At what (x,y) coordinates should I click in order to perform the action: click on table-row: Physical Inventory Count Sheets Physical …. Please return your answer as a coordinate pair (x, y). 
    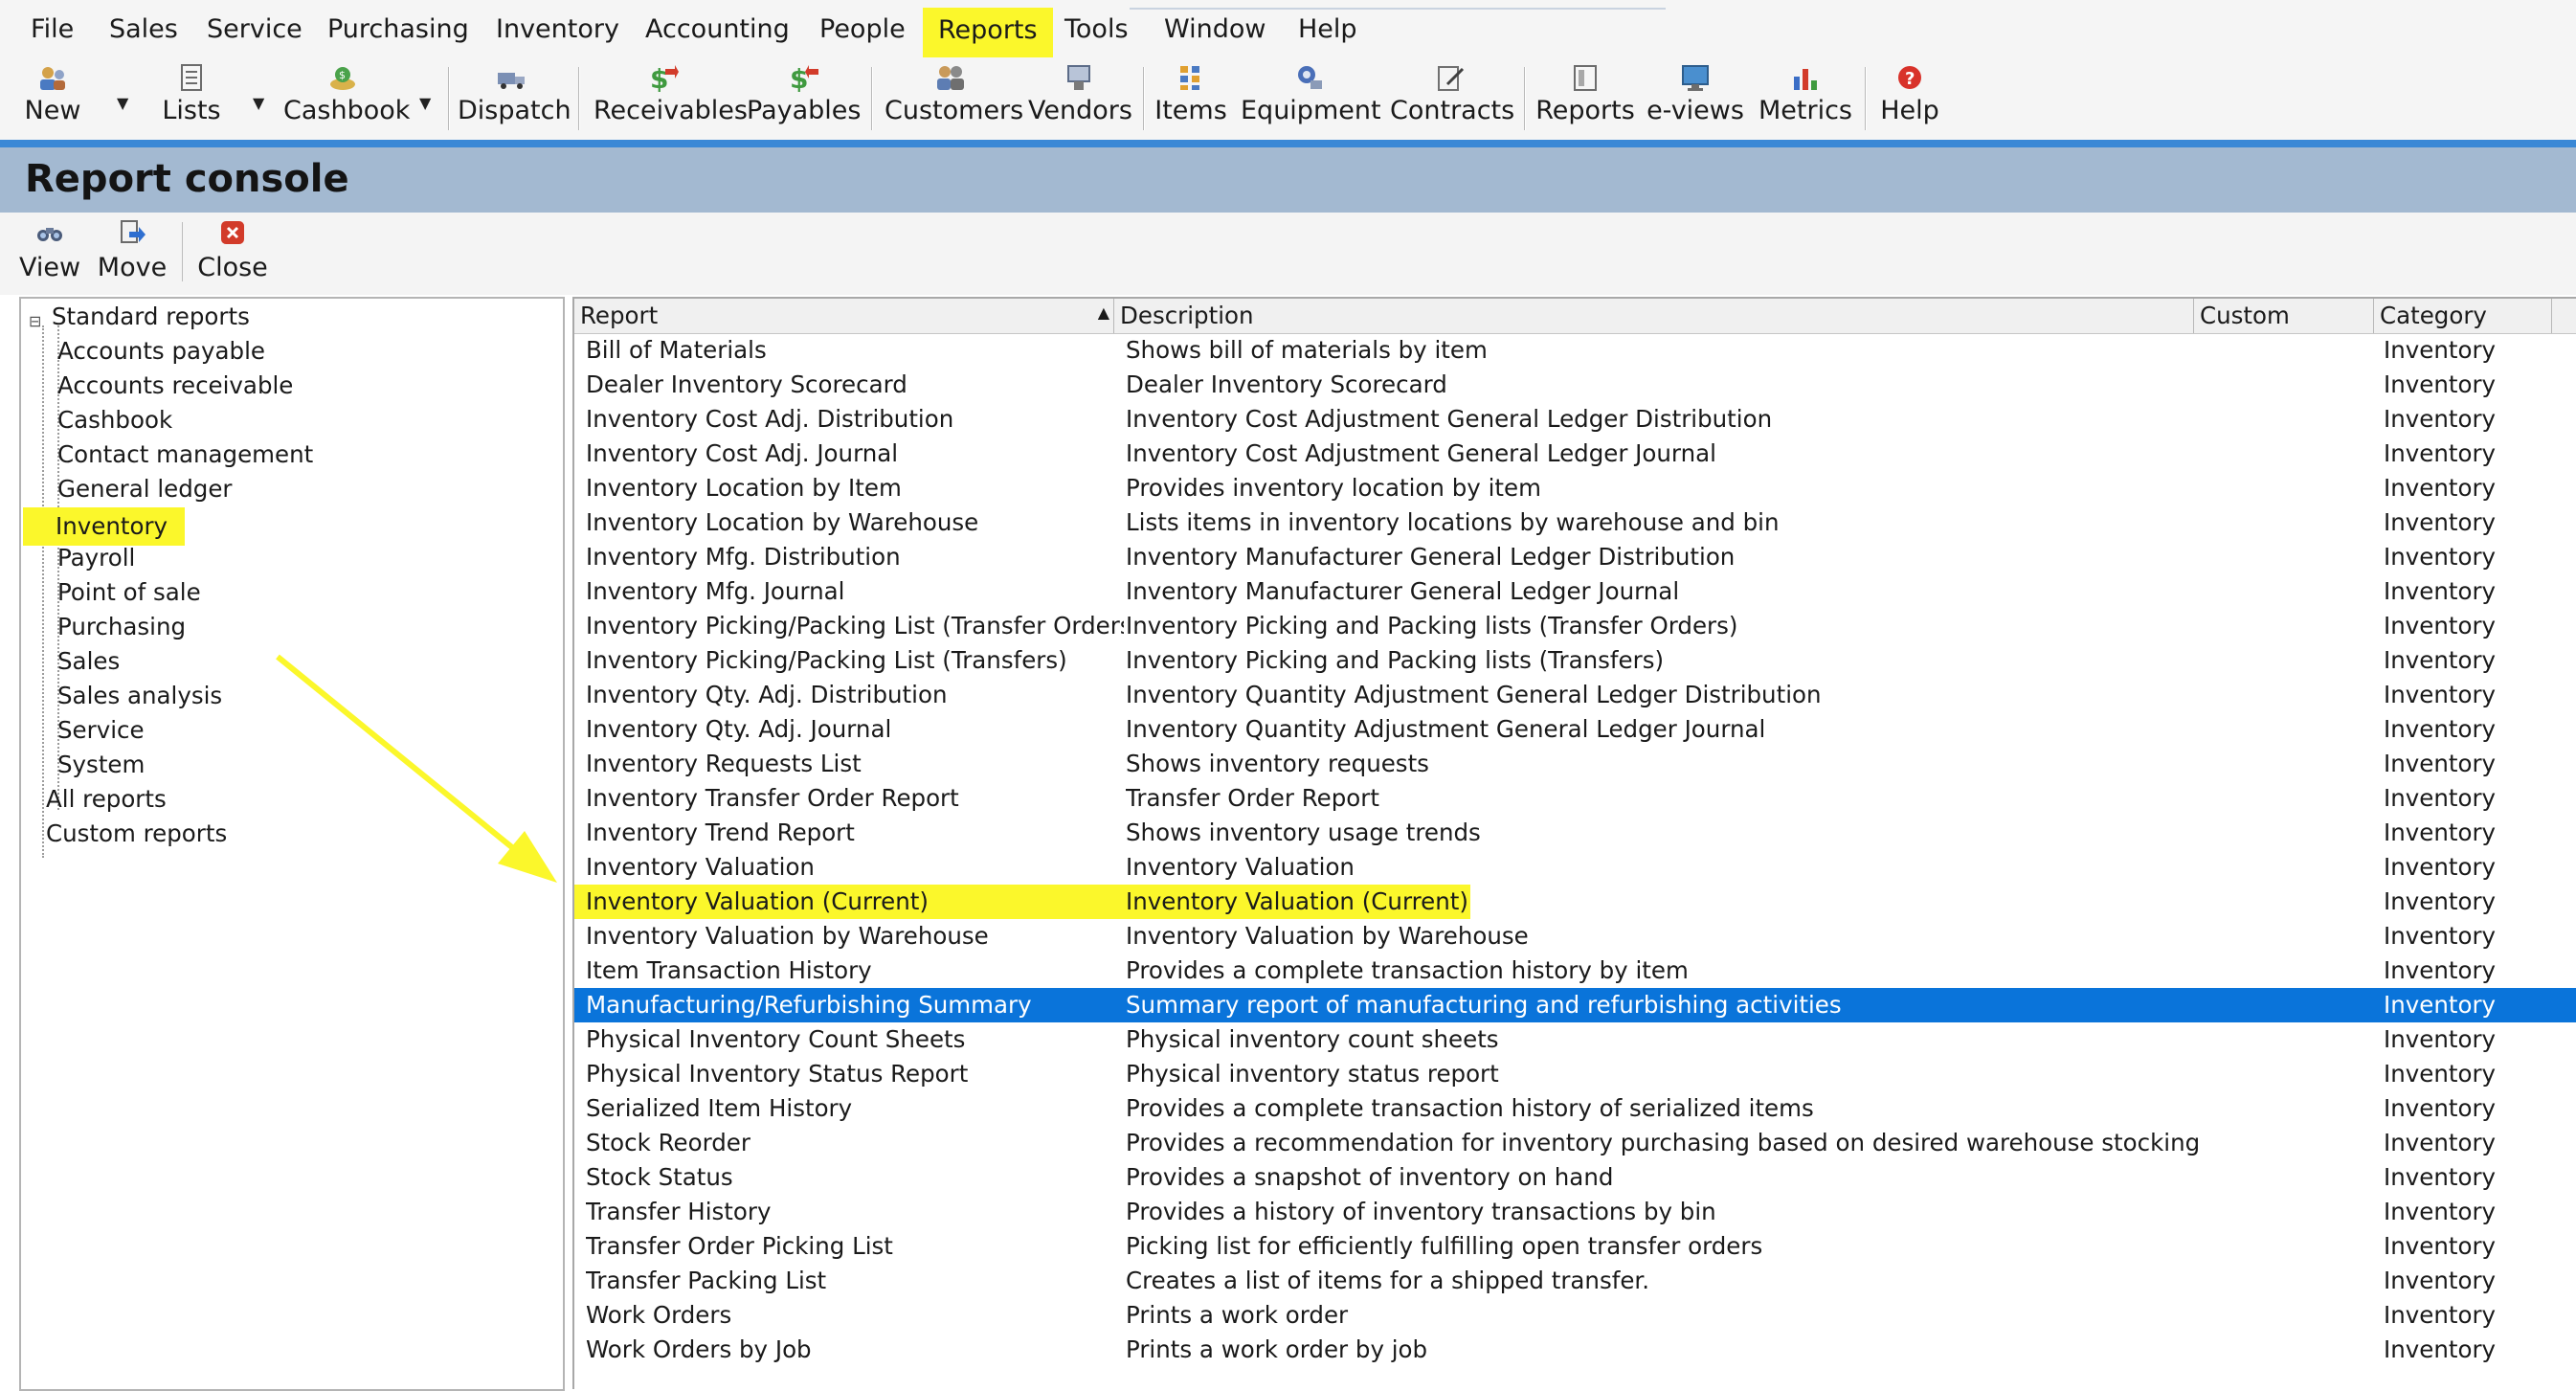
    Looking at the image, I should click on (1575, 1039).